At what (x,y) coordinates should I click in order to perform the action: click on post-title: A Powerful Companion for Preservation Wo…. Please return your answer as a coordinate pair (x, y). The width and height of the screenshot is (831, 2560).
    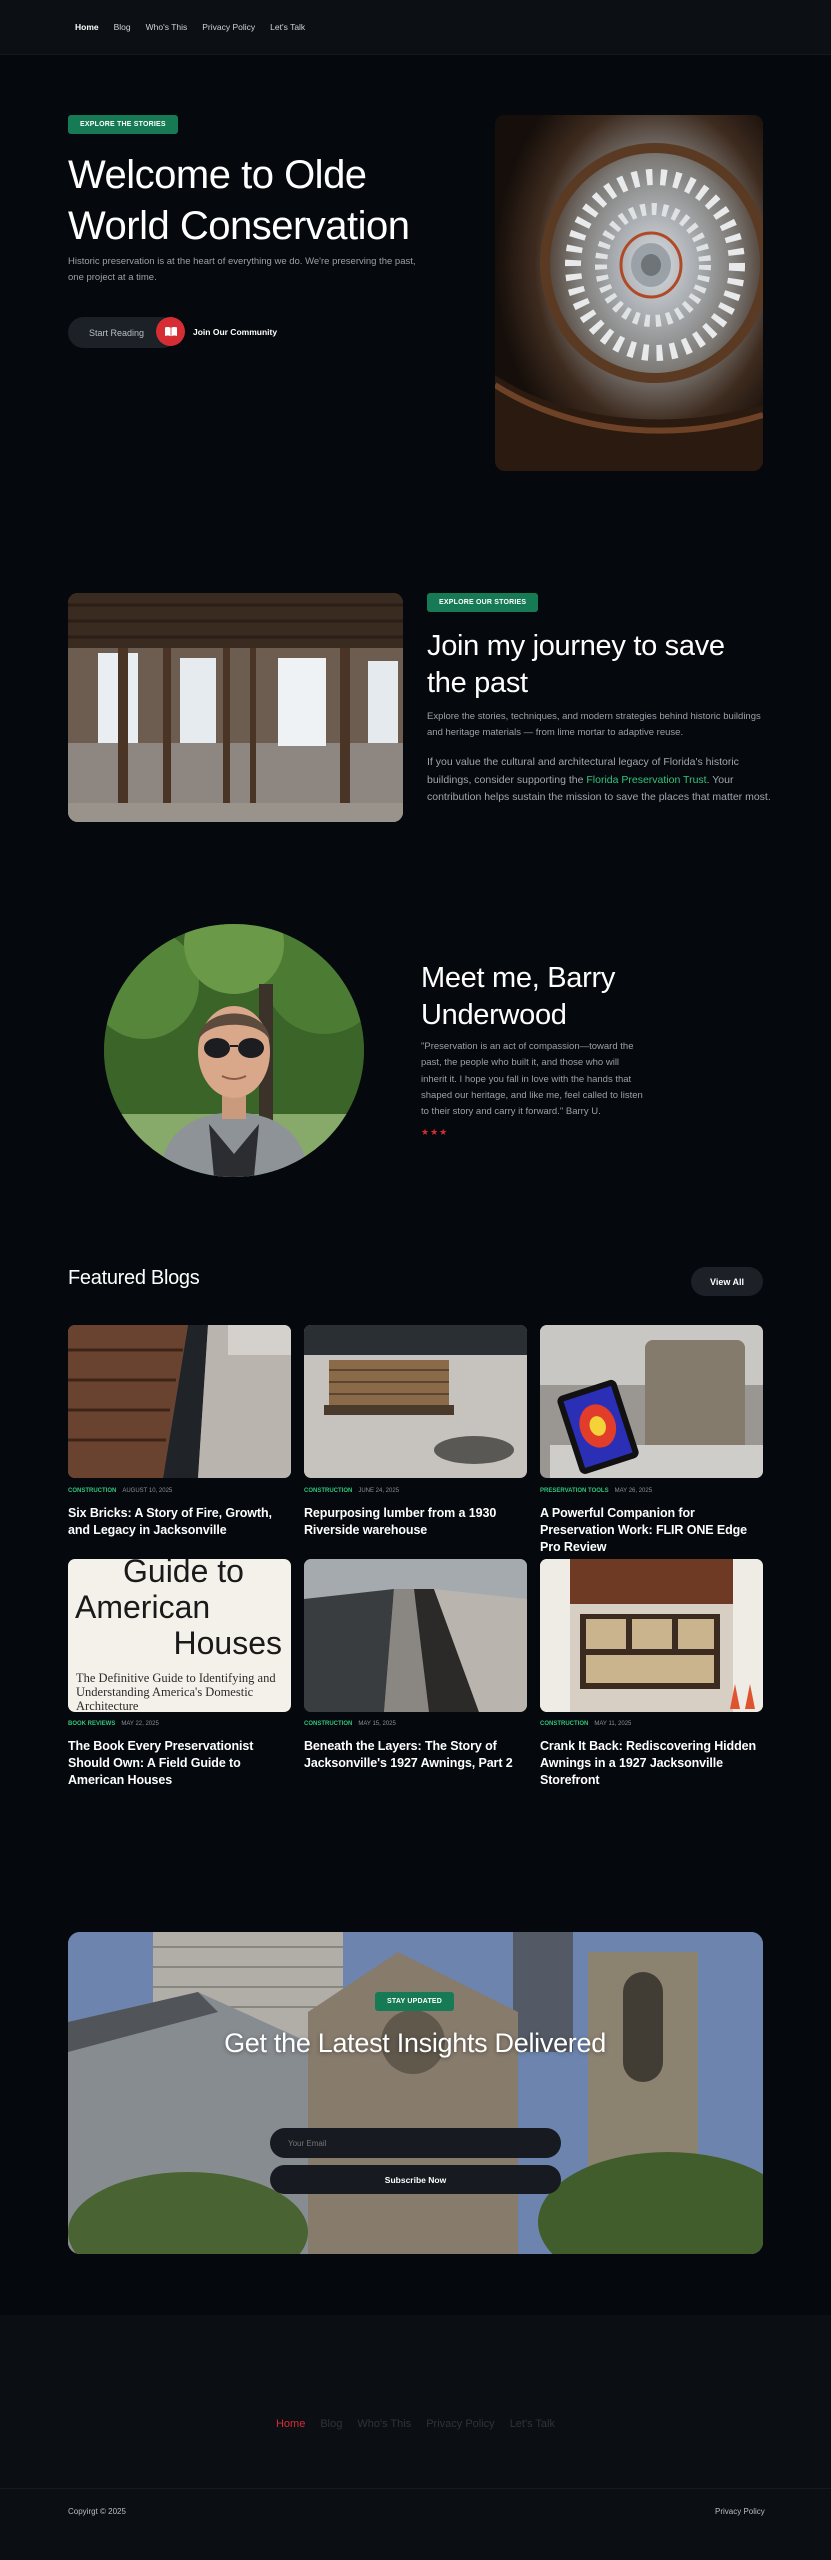
    Looking at the image, I should click on (651, 1530).